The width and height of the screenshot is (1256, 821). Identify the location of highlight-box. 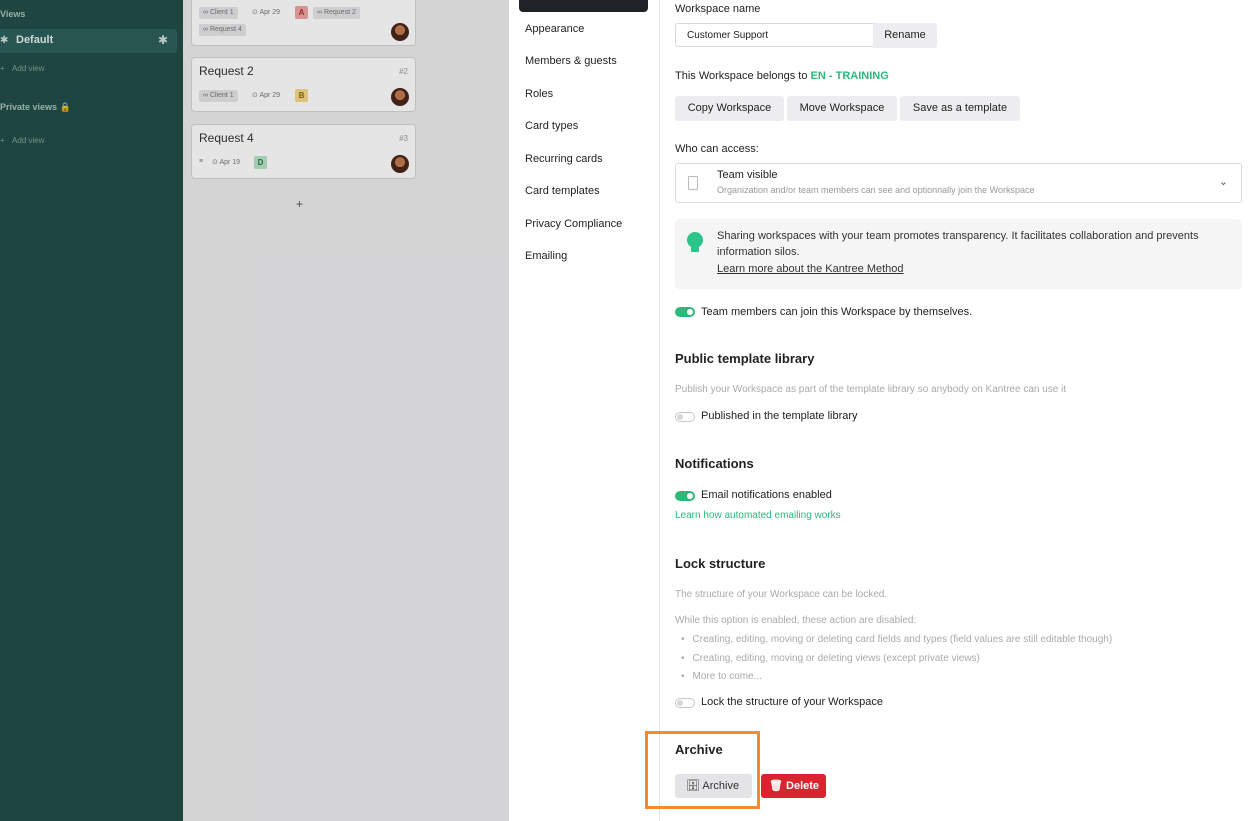
(702, 770).